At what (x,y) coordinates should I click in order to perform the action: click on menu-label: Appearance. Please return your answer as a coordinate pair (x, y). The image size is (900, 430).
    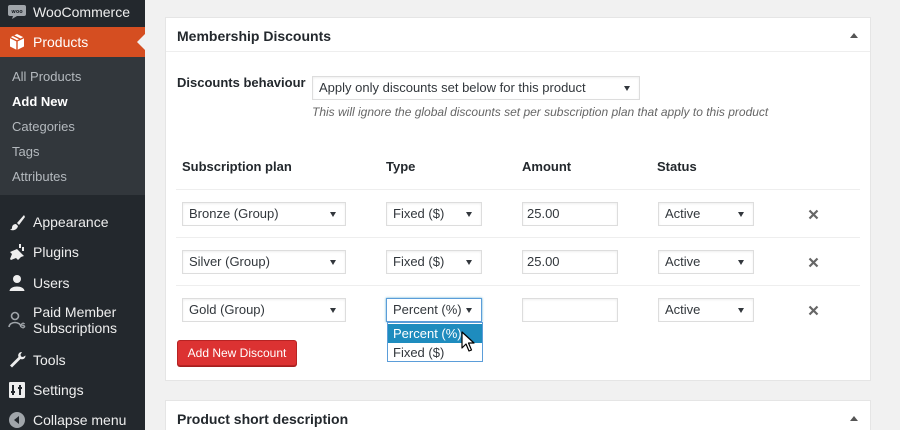
    Looking at the image, I should click on (71, 222).